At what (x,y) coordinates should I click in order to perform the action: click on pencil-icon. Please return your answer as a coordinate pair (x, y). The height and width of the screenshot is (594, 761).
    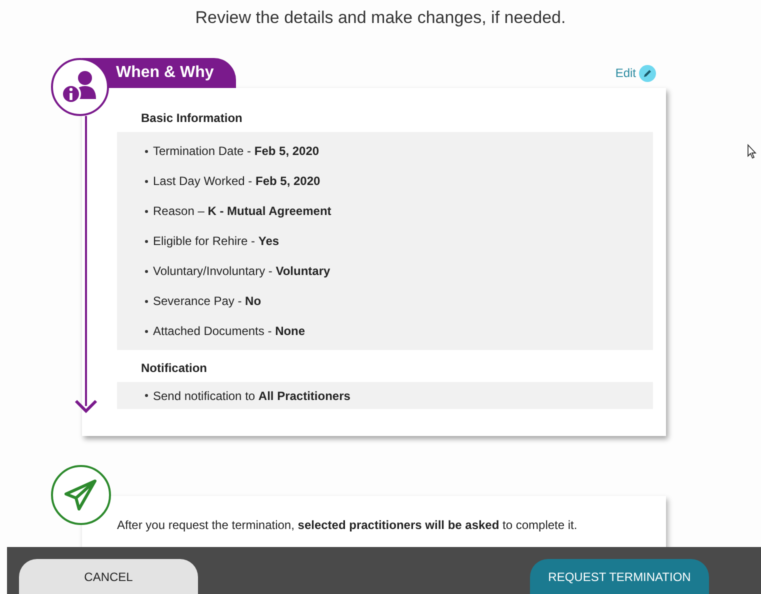
    Looking at the image, I should click on (647, 73).